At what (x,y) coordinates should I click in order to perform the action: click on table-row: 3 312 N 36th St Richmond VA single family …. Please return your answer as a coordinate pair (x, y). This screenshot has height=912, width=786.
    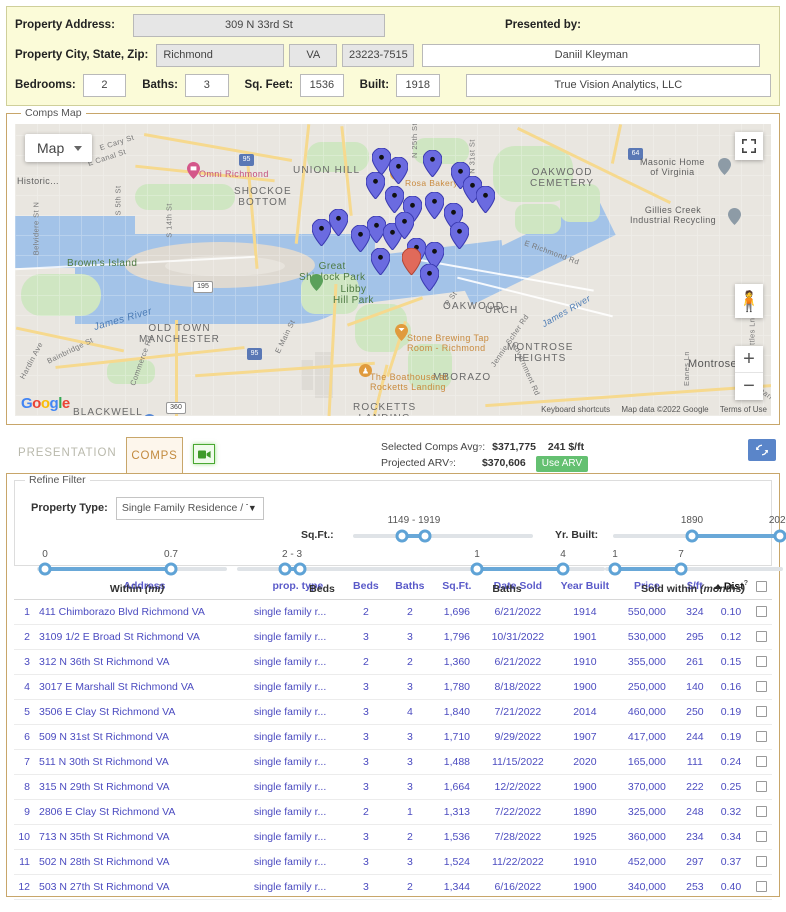
    Looking at the image, I should click on (393, 662).